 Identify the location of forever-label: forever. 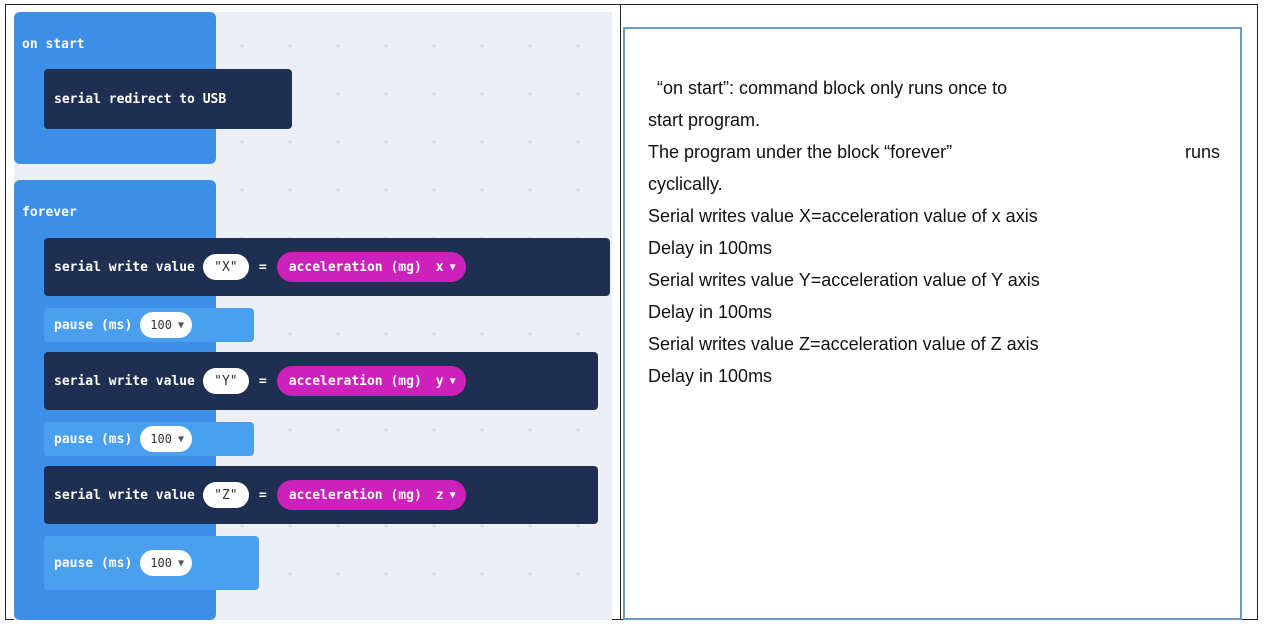
(49, 212).